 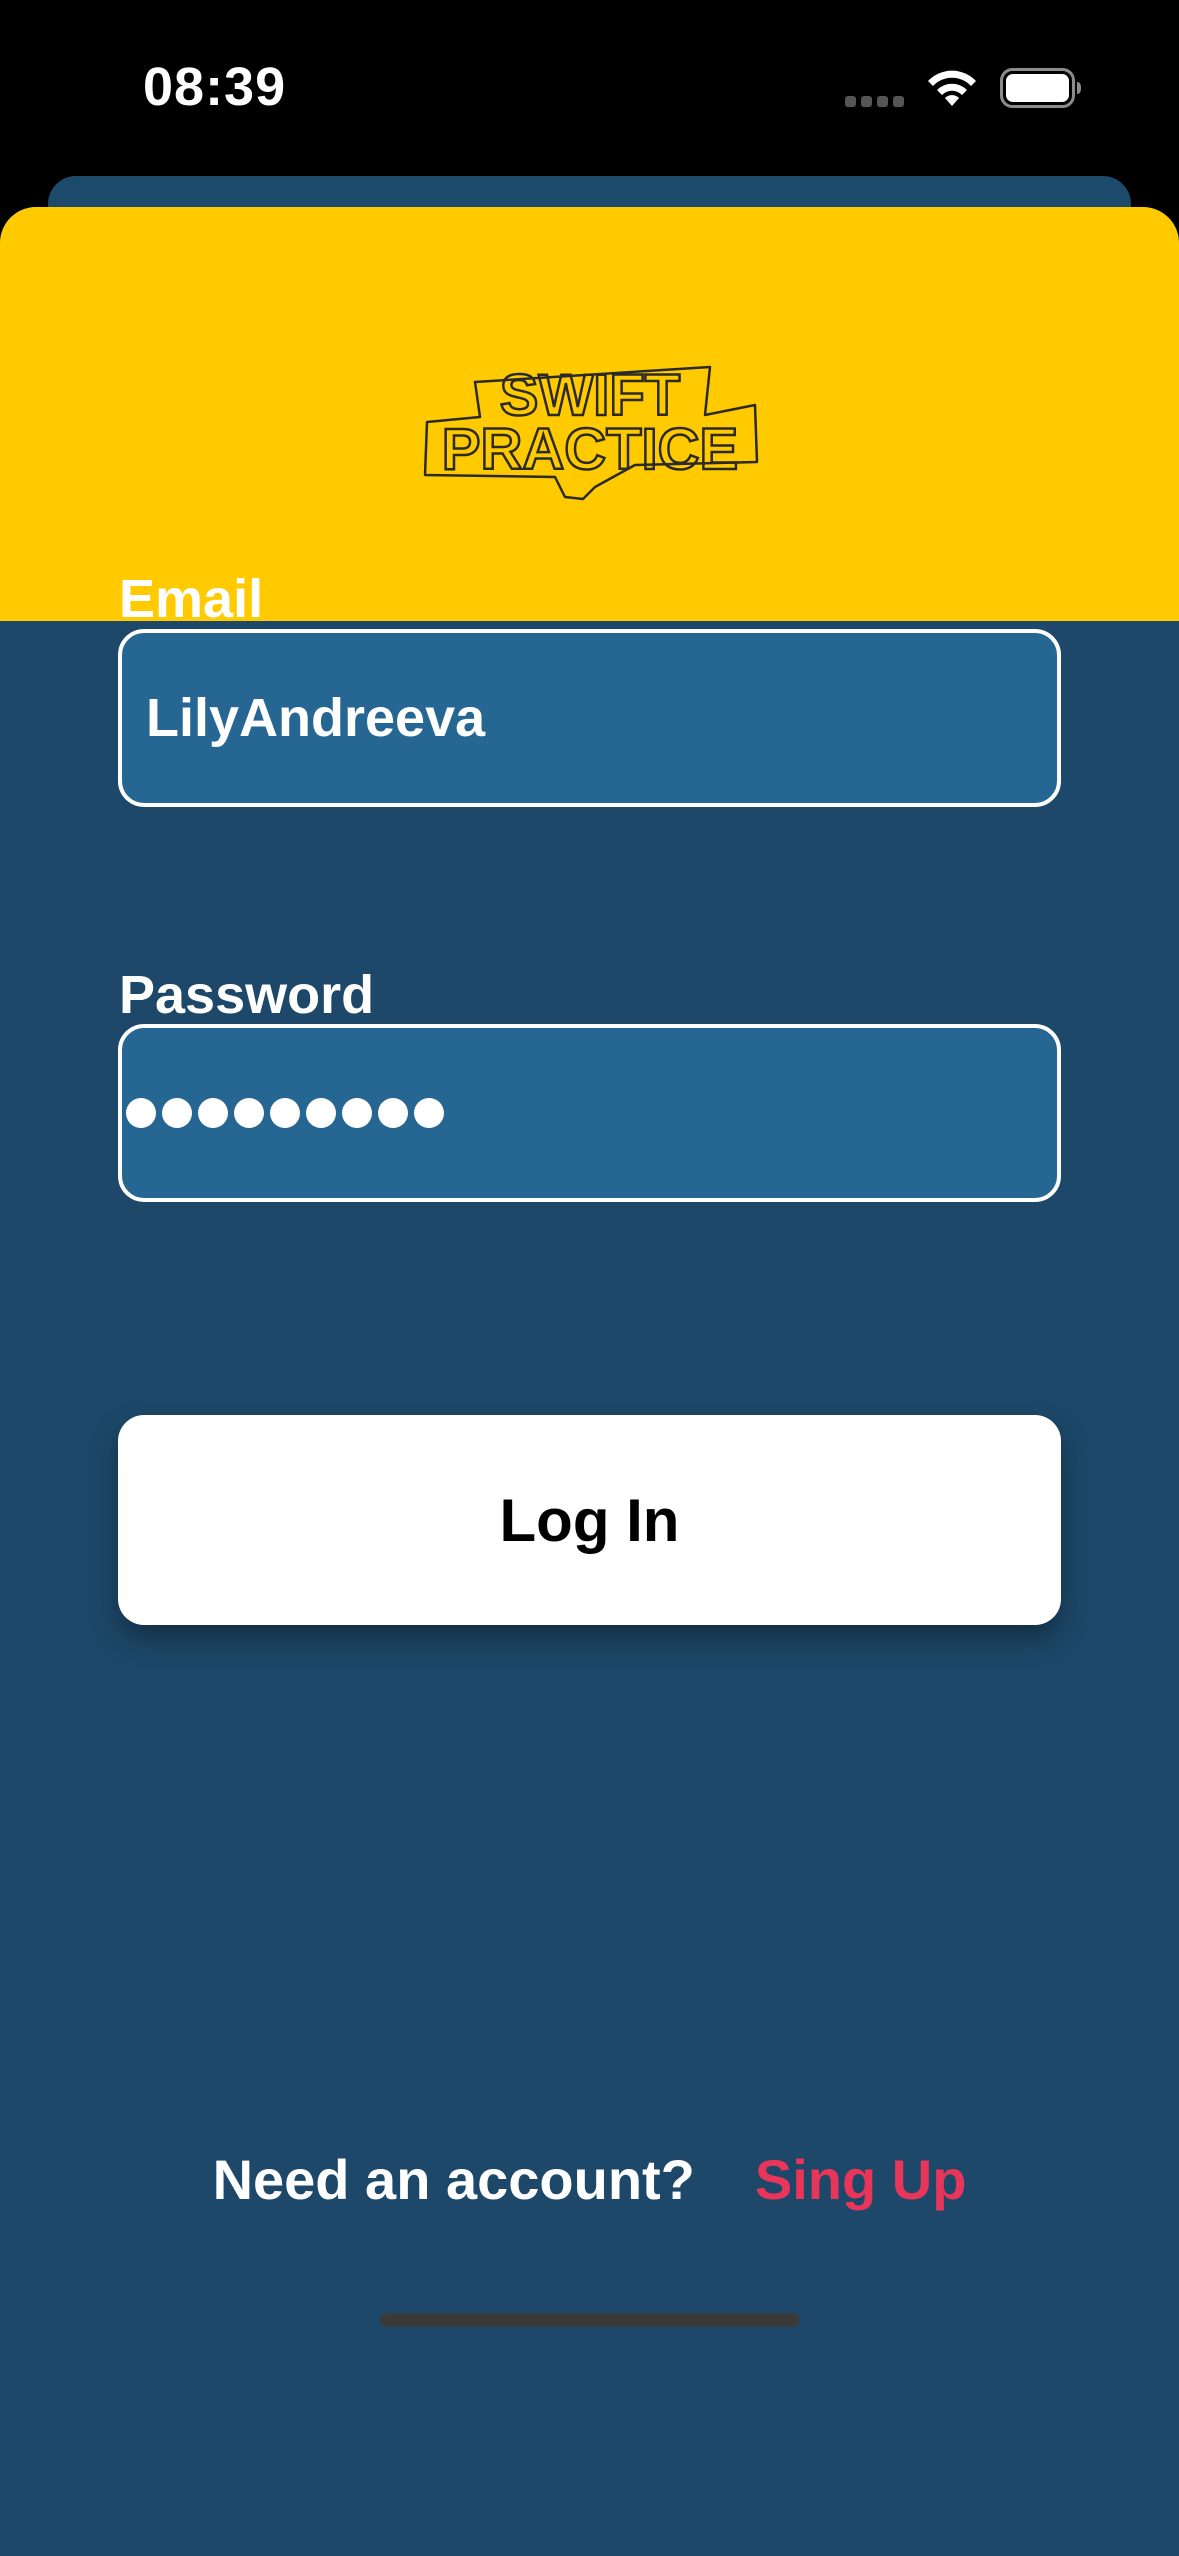 I want to click on signup-prompt-row: Need an account? Sing Up, so click(x=589, y=2179).